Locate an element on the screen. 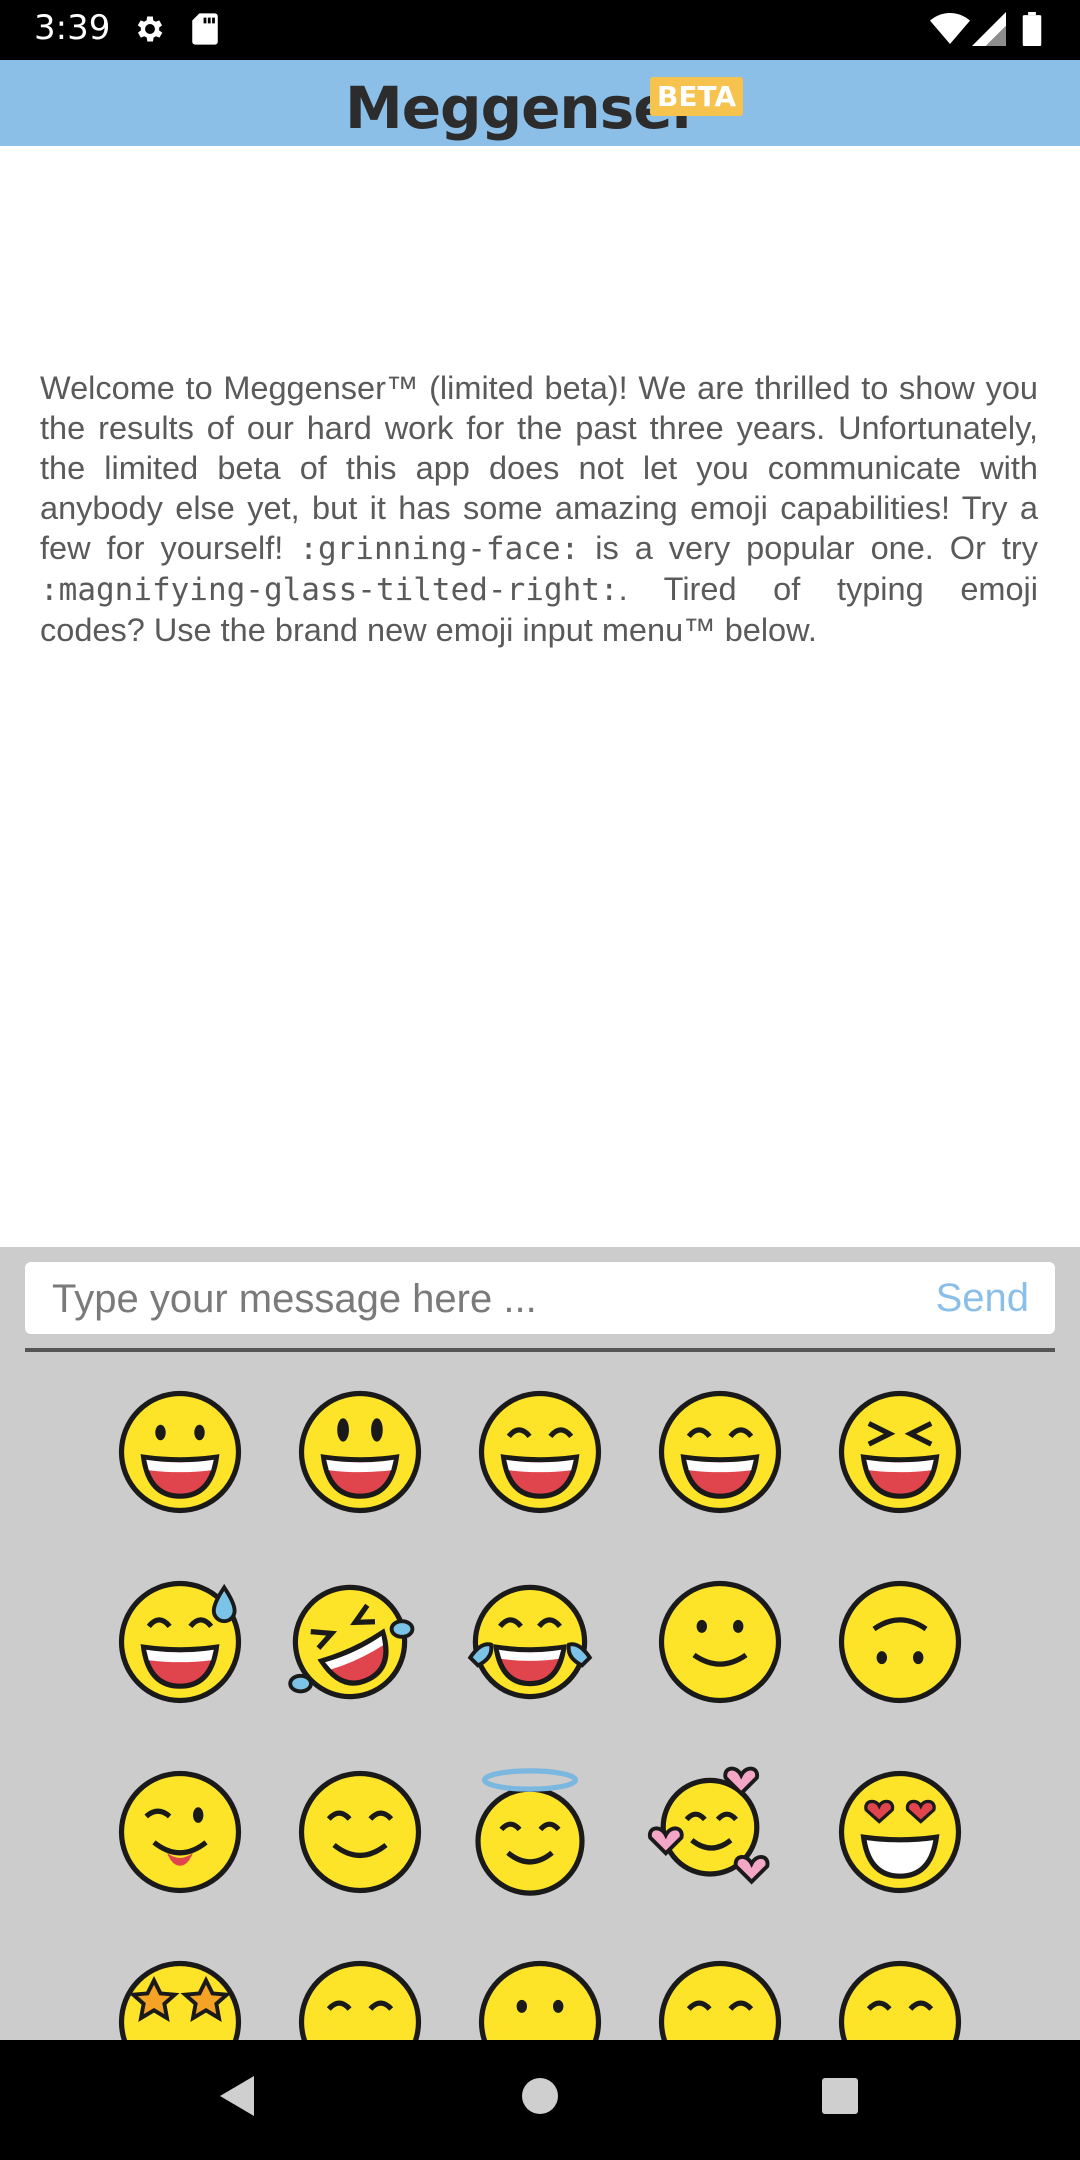 The width and height of the screenshot is (1080, 2160). emoji-grinning-face-sweat is located at coordinates (180, 1642).